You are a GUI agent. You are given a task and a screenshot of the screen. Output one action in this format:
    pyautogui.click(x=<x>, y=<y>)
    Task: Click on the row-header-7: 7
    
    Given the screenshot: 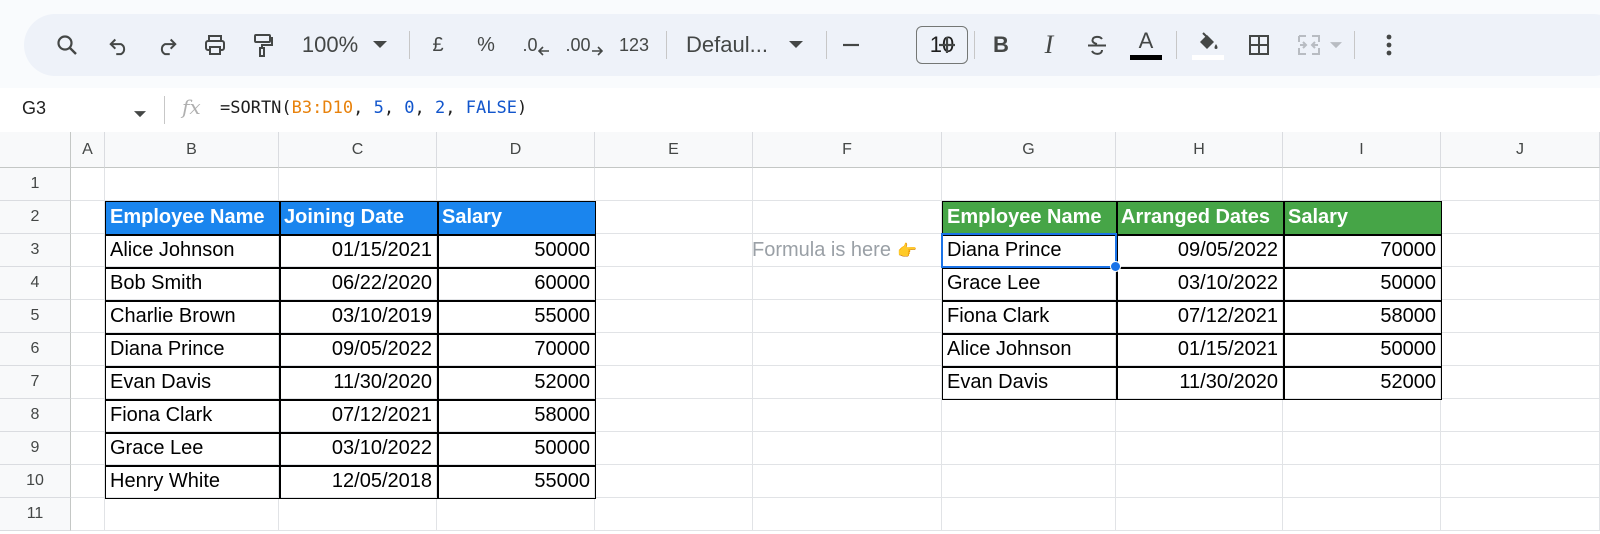 What is the action you would take?
    pyautogui.click(x=35, y=382)
    